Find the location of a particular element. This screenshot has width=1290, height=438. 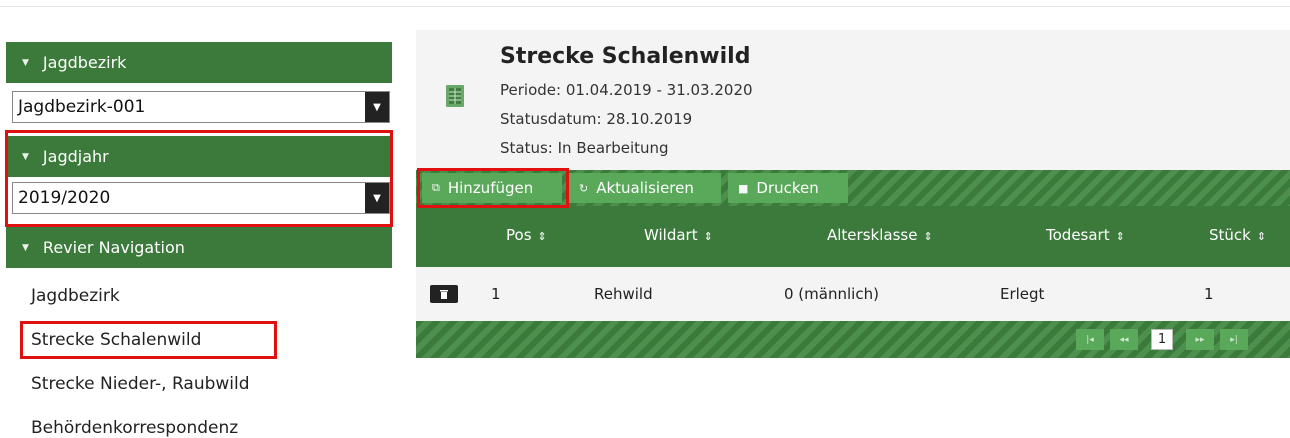

nav-link-jagdbezirk: Jagdbezirk is located at coordinates (75, 296).